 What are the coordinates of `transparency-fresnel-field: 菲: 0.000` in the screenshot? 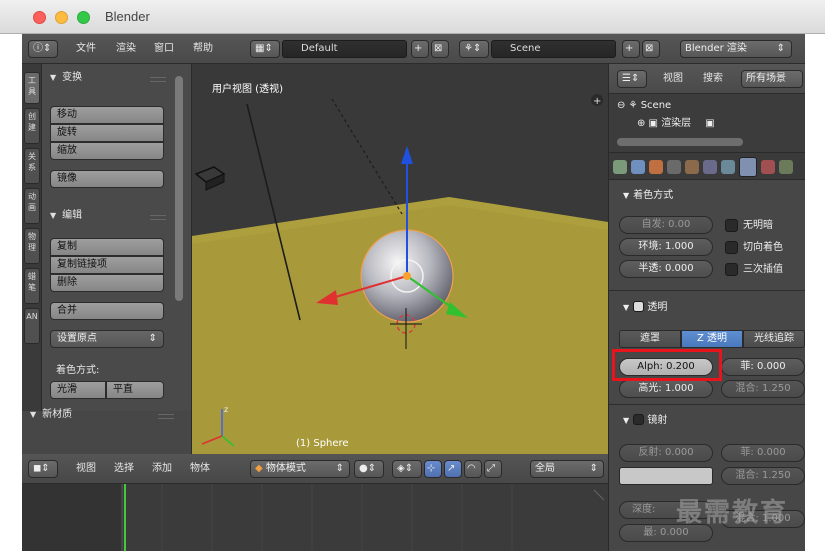 It's located at (763, 367).